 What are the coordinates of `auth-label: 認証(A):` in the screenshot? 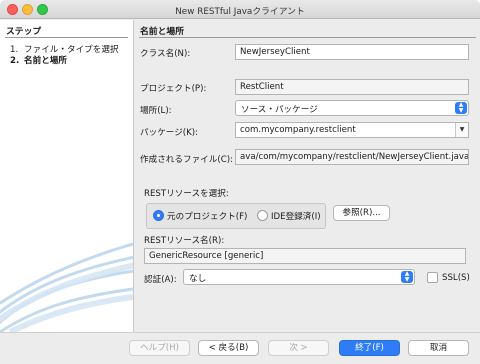 It's located at (160, 280).